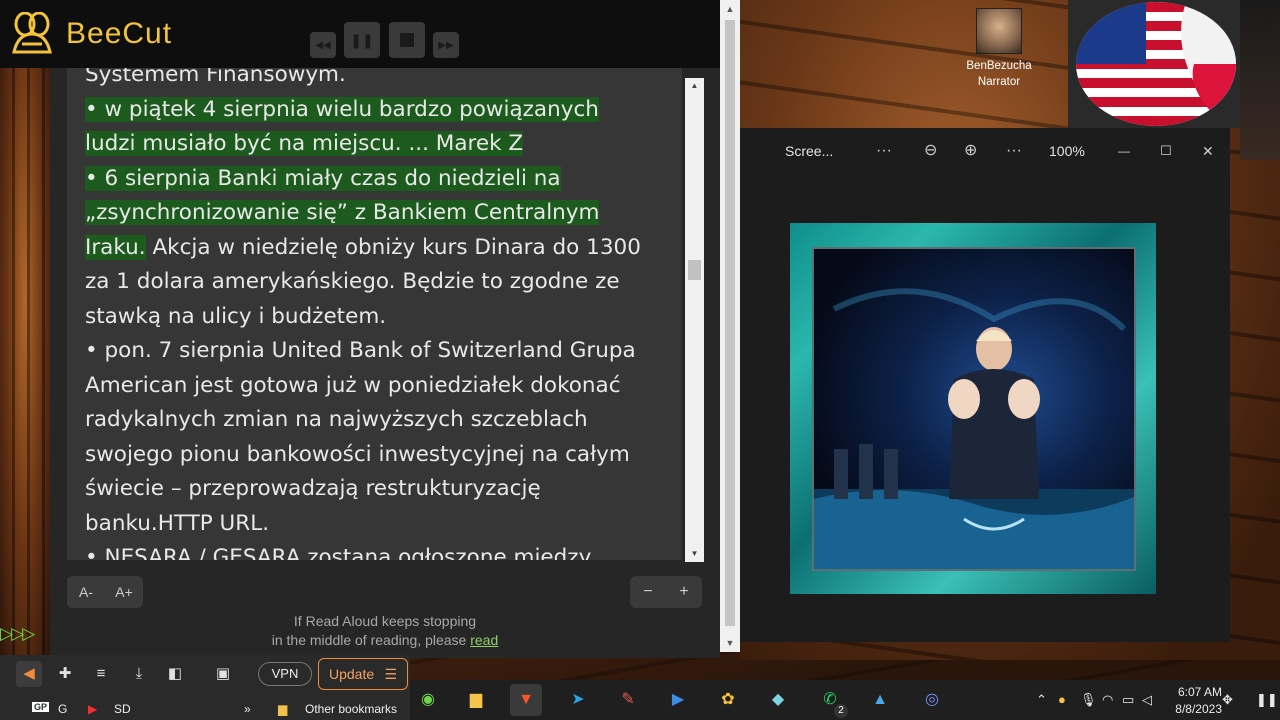 The height and width of the screenshot is (720, 1280). What do you see at coordinates (694, 270) in the screenshot?
I see `reader-scroll-thumb` at bounding box center [694, 270].